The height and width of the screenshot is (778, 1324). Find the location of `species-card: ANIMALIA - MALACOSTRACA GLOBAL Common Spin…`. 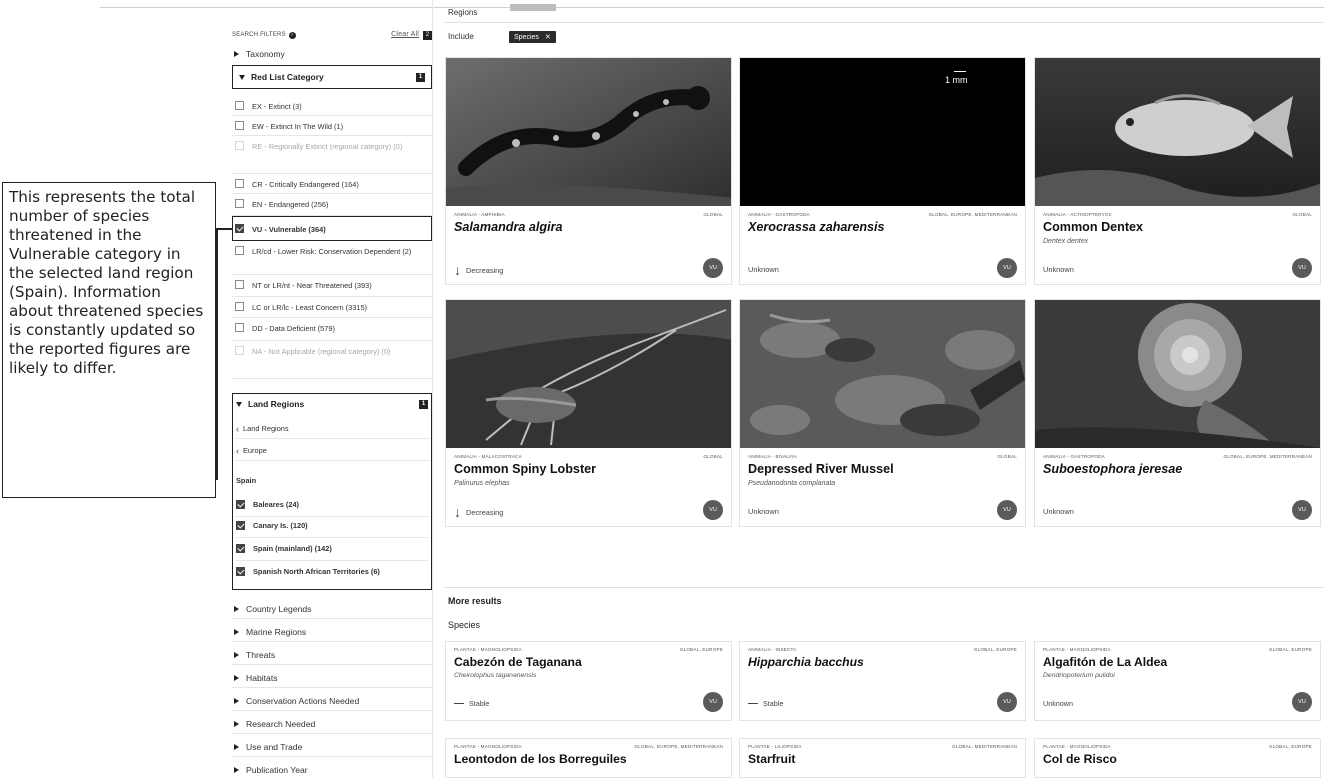

species-card: ANIMALIA - MALACOSTRACA GLOBAL Common Spin… is located at coordinates (588, 413).